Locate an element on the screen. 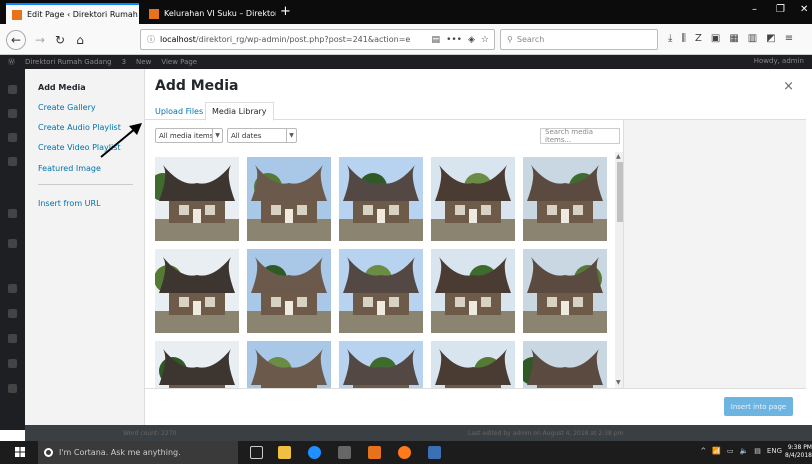 Image resolution: width=812 pixels, height=464 pixels. menu-featured-image: Featured Image is located at coordinates (69, 168).